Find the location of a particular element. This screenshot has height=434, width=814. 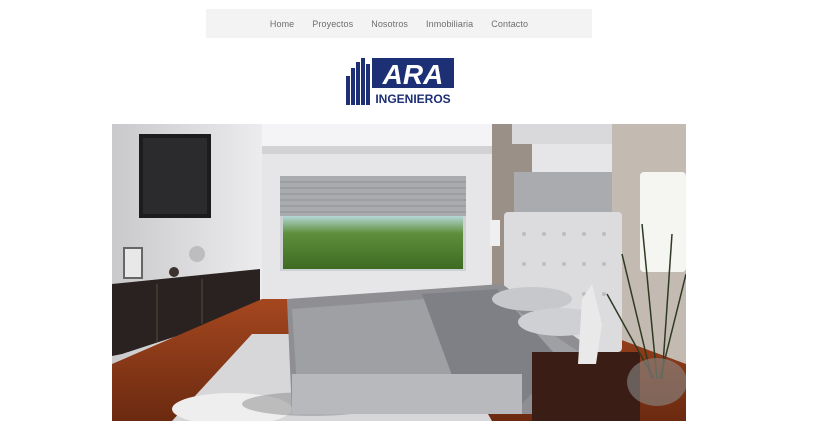

nav-link-inmobiliaria: Inmobiliaria is located at coordinates (449, 24).